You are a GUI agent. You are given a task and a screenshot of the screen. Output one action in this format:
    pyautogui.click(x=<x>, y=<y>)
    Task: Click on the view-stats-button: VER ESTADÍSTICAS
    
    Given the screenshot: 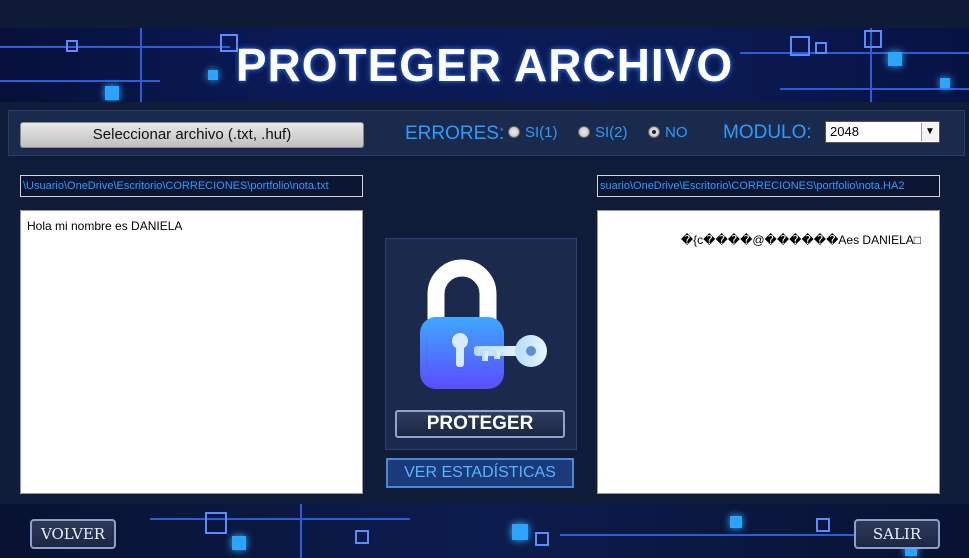 What is the action you would take?
    pyautogui.click(x=480, y=473)
    